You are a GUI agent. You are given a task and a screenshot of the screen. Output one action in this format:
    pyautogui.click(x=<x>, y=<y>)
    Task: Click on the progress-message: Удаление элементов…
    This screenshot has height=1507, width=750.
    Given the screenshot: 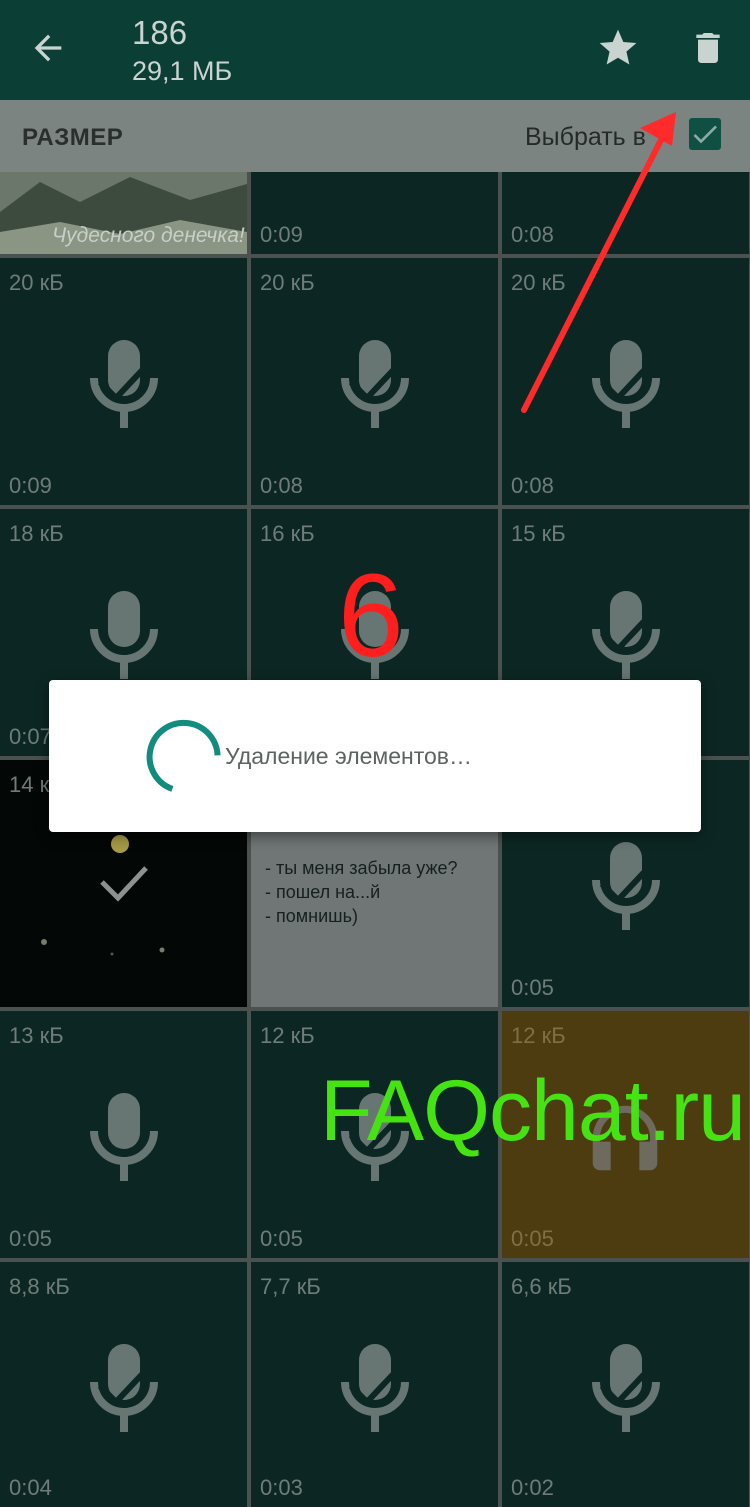 What is the action you would take?
    pyautogui.click(x=349, y=756)
    